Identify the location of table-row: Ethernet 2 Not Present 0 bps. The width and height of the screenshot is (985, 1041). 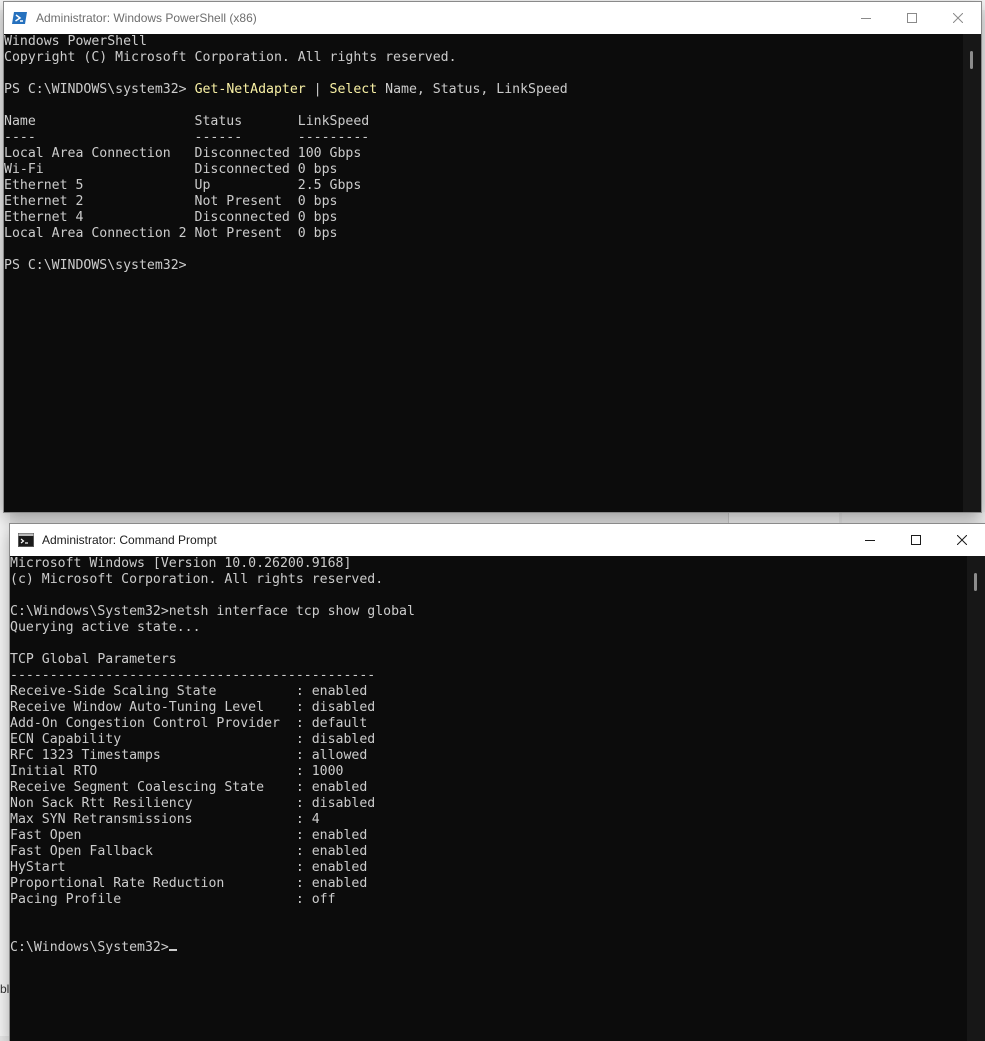
(171, 201).